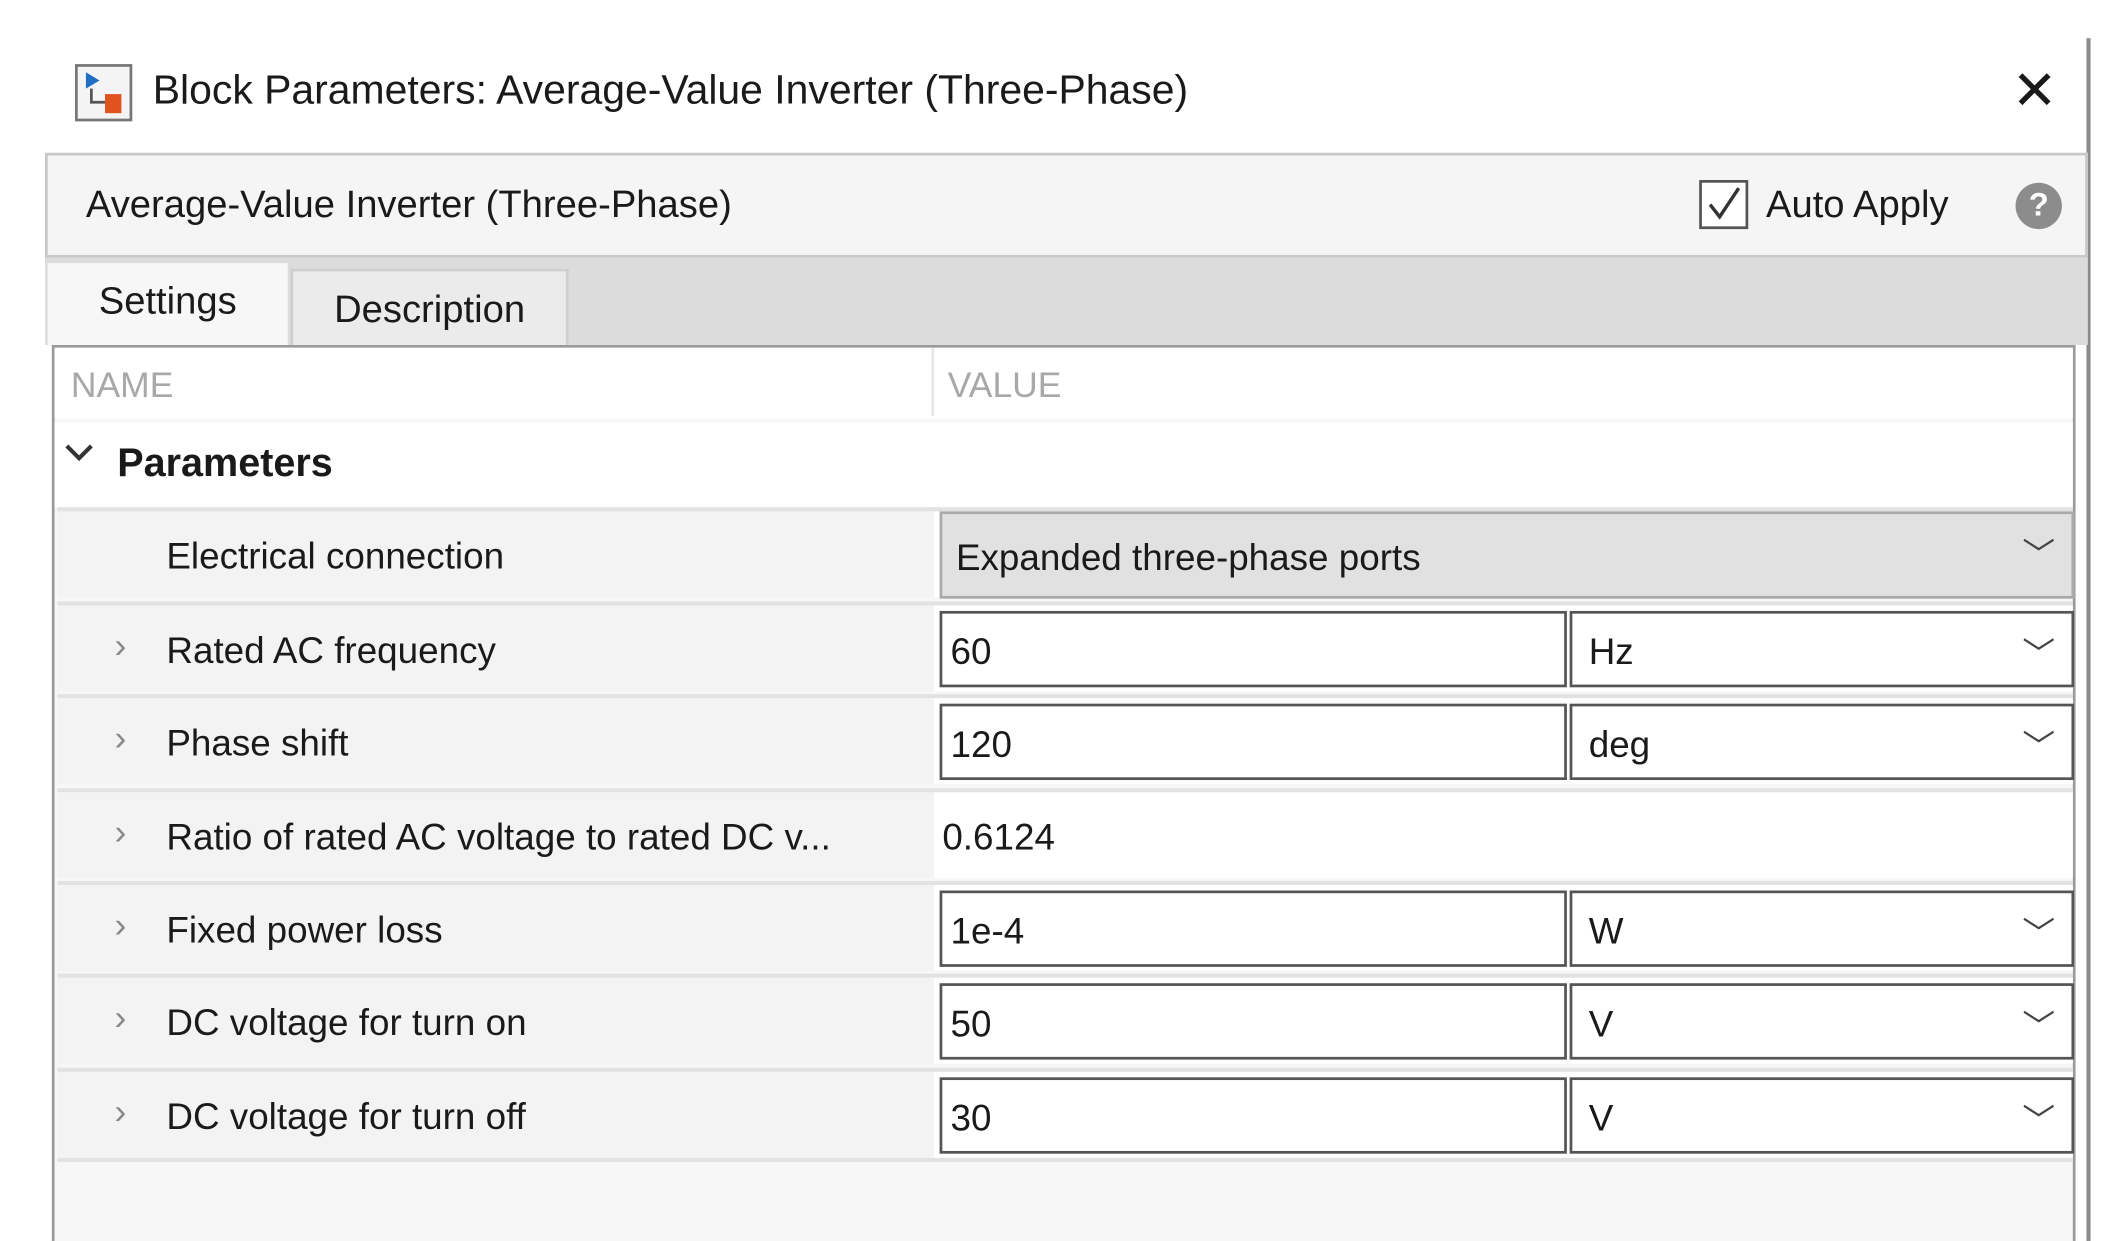 This screenshot has height=1241, width=2107. What do you see at coordinates (304, 930) in the screenshot?
I see `param-label: Fixed power loss` at bounding box center [304, 930].